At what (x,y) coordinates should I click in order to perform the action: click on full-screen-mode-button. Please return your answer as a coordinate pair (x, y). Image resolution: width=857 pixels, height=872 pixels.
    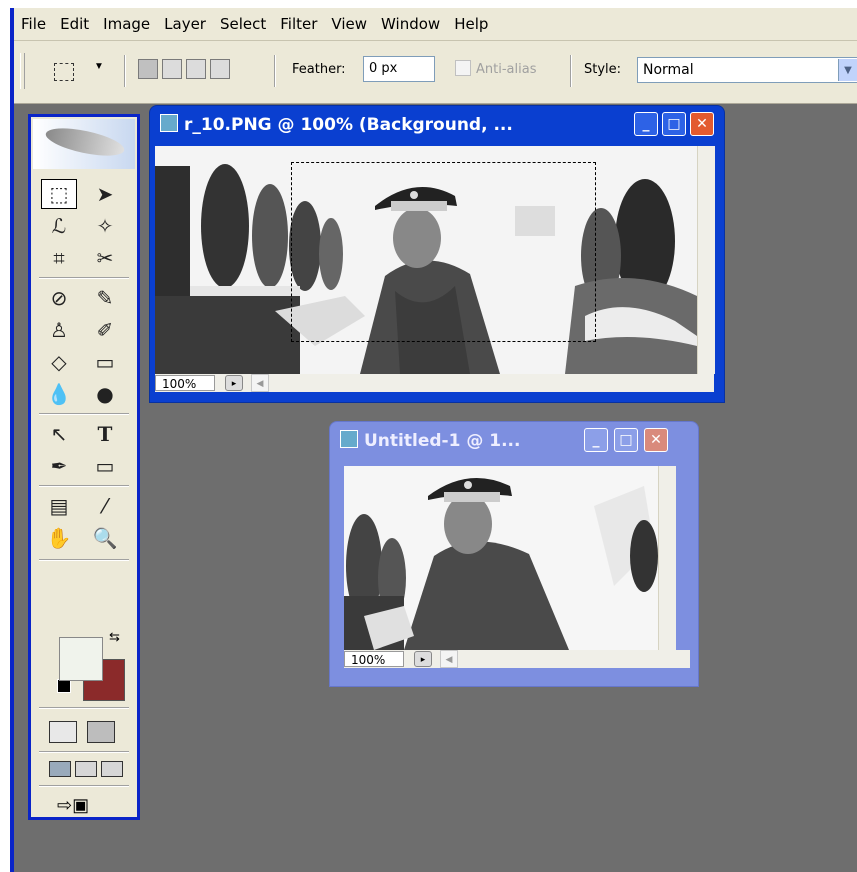
    Looking at the image, I should click on (112, 769).